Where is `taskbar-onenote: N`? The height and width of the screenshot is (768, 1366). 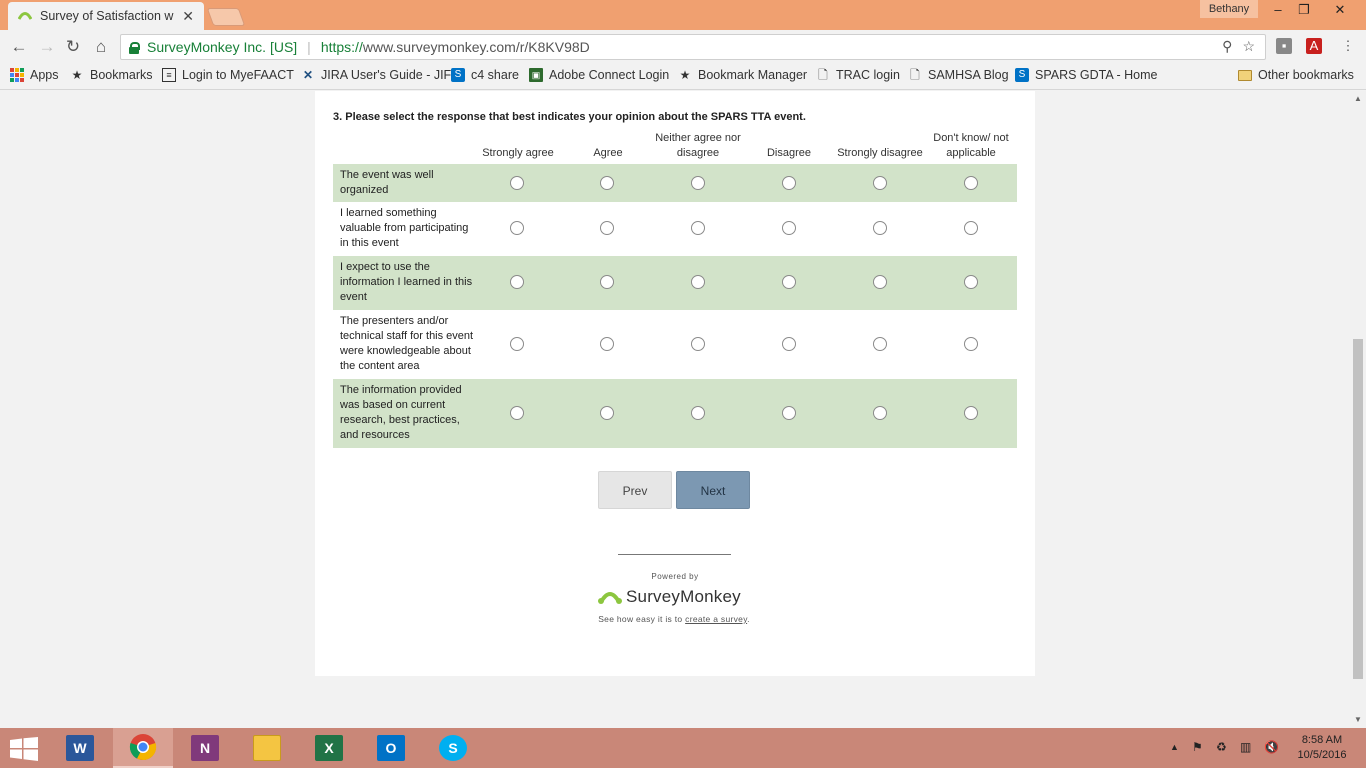
taskbar-onenote: N is located at coordinates (205, 748).